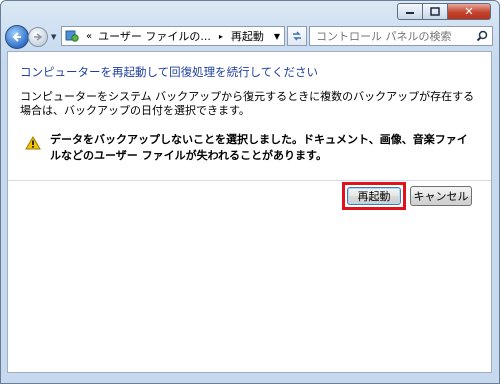 Image resolution: width=500 pixels, height=384 pixels. I want to click on divider, so click(249, 180).